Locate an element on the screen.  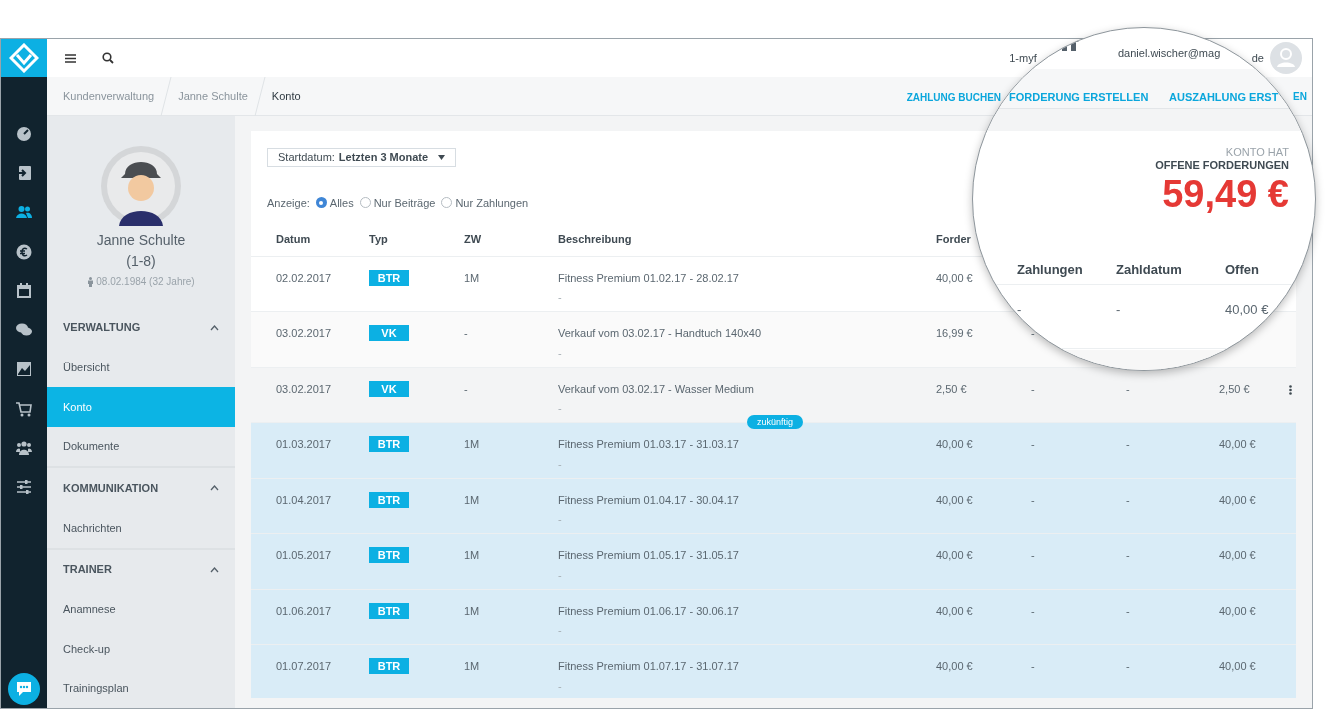
column-header: Datum is located at coordinates (294, 239).